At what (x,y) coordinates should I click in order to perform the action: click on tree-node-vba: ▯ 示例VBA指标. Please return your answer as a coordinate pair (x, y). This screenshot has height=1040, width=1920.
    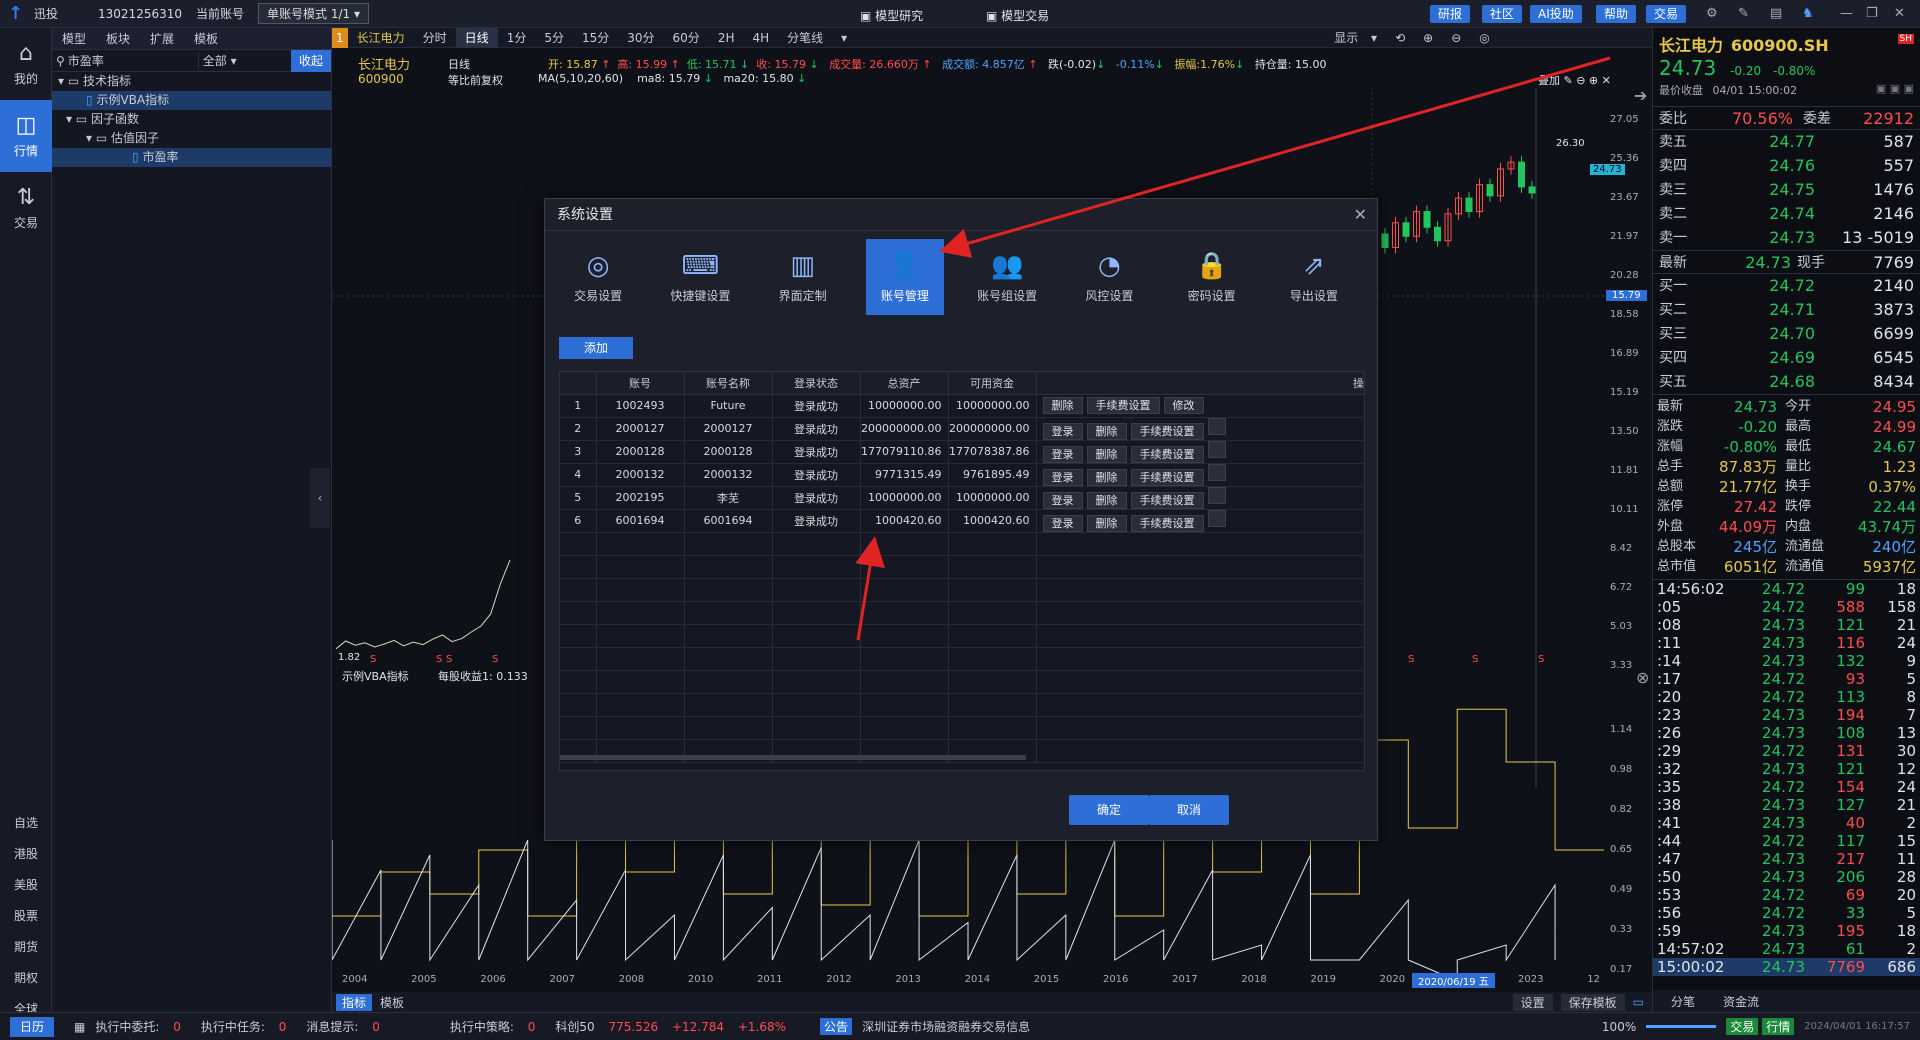
    Looking at the image, I should click on (191, 100).